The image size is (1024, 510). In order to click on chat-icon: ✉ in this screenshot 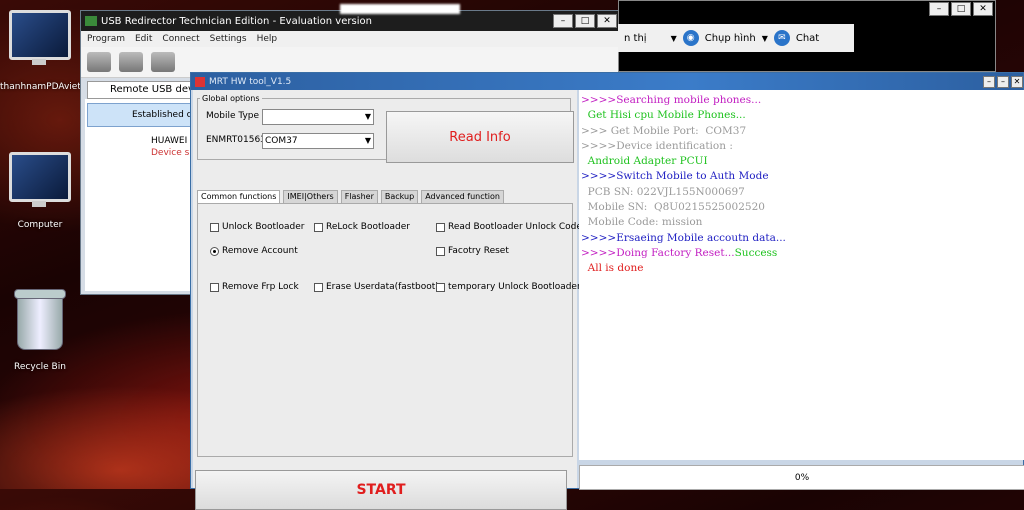, I will do `click(781, 38)`.